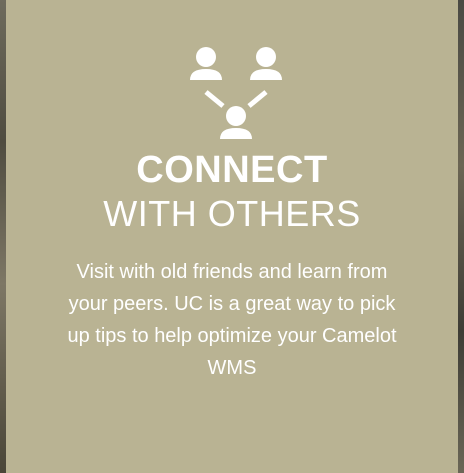 This screenshot has width=464, height=473. What do you see at coordinates (206, 63) in the screenshot?
I see `person-top-left-icon` at bounding box center [206, 63].